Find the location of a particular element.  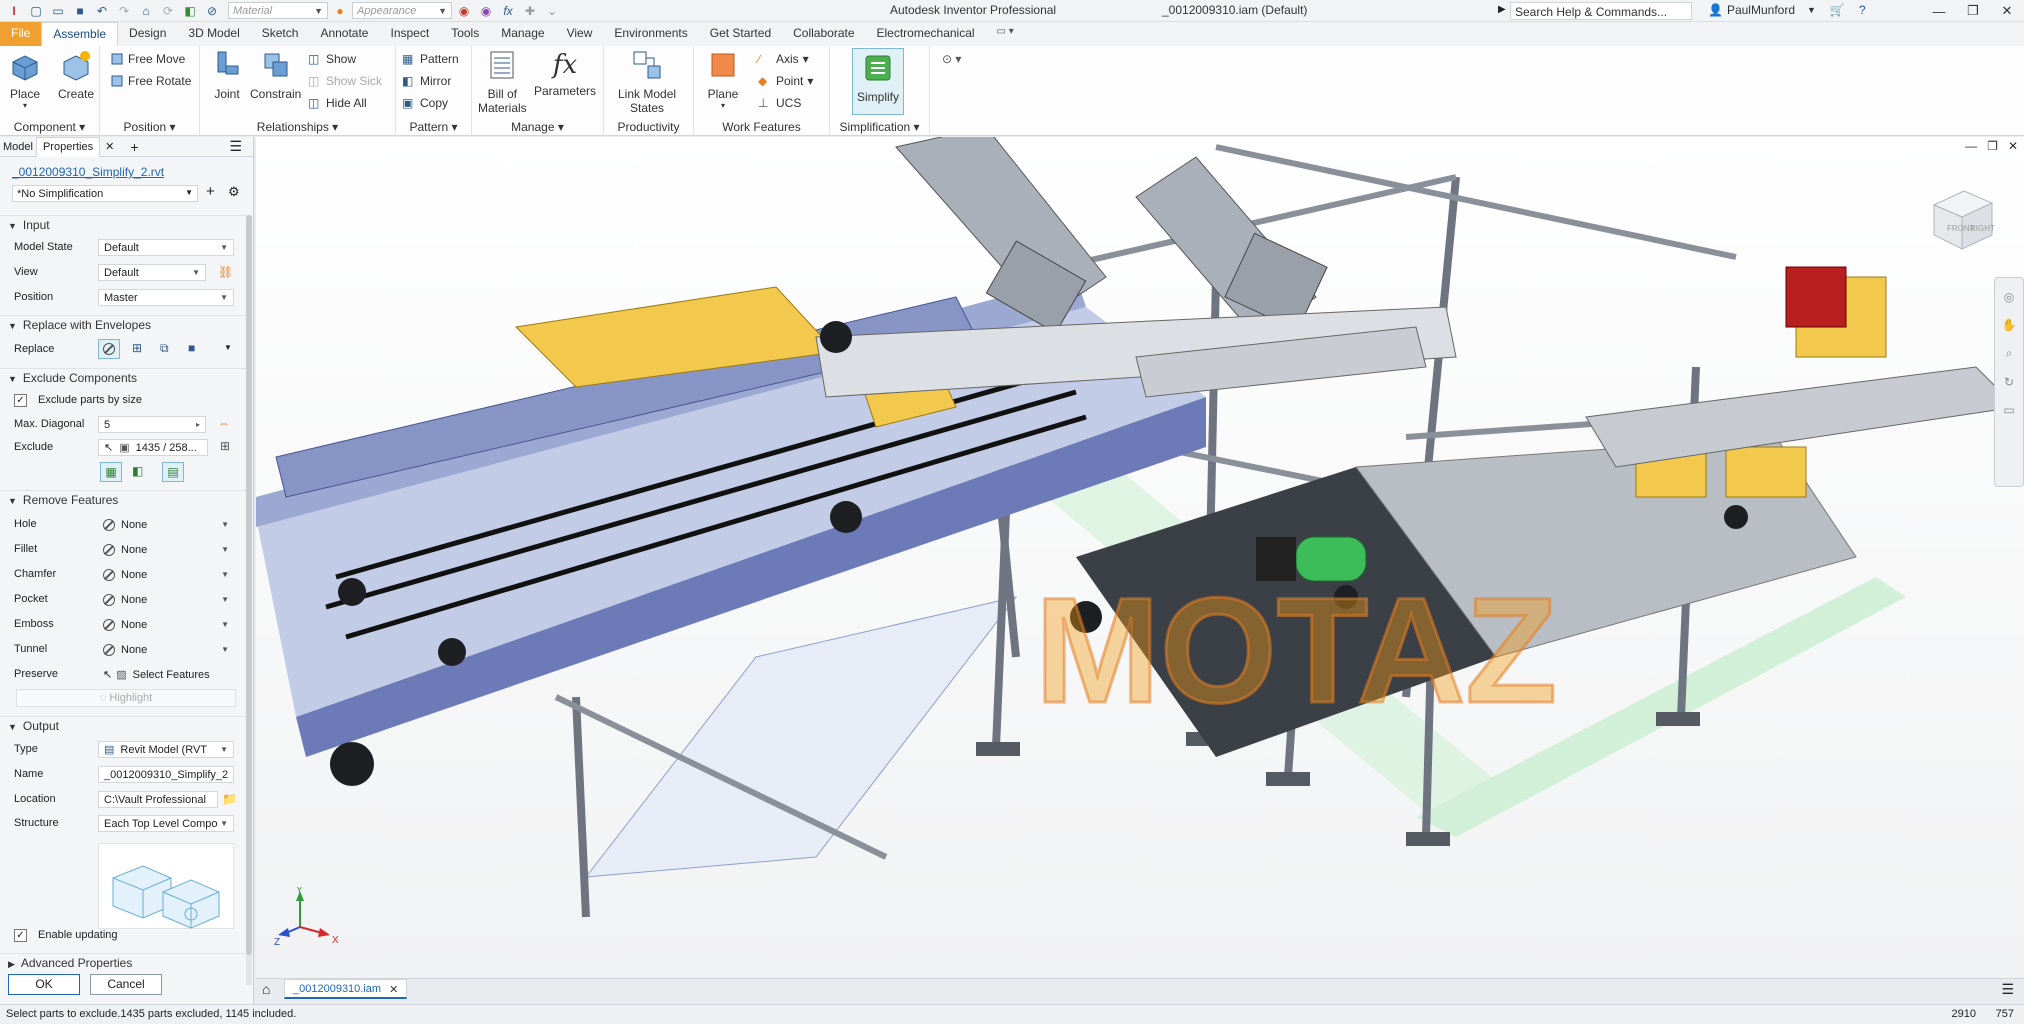

steering-wheel-icon: ◎ is located at coordinates (2009, 297).